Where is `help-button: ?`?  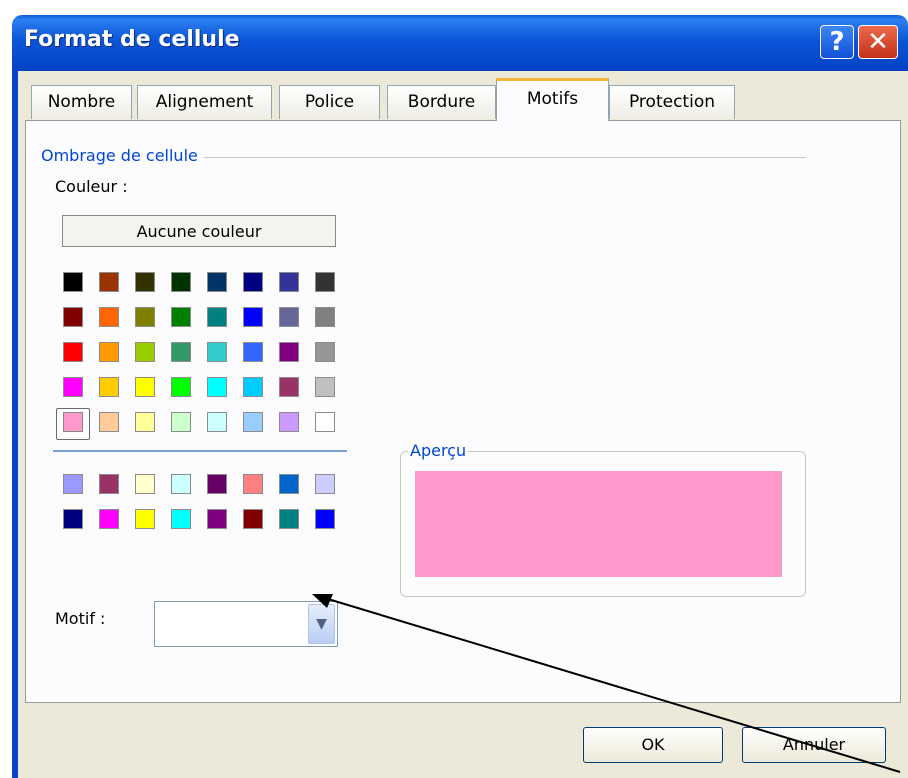
help-button: ? is located at coordinates (837, 42).